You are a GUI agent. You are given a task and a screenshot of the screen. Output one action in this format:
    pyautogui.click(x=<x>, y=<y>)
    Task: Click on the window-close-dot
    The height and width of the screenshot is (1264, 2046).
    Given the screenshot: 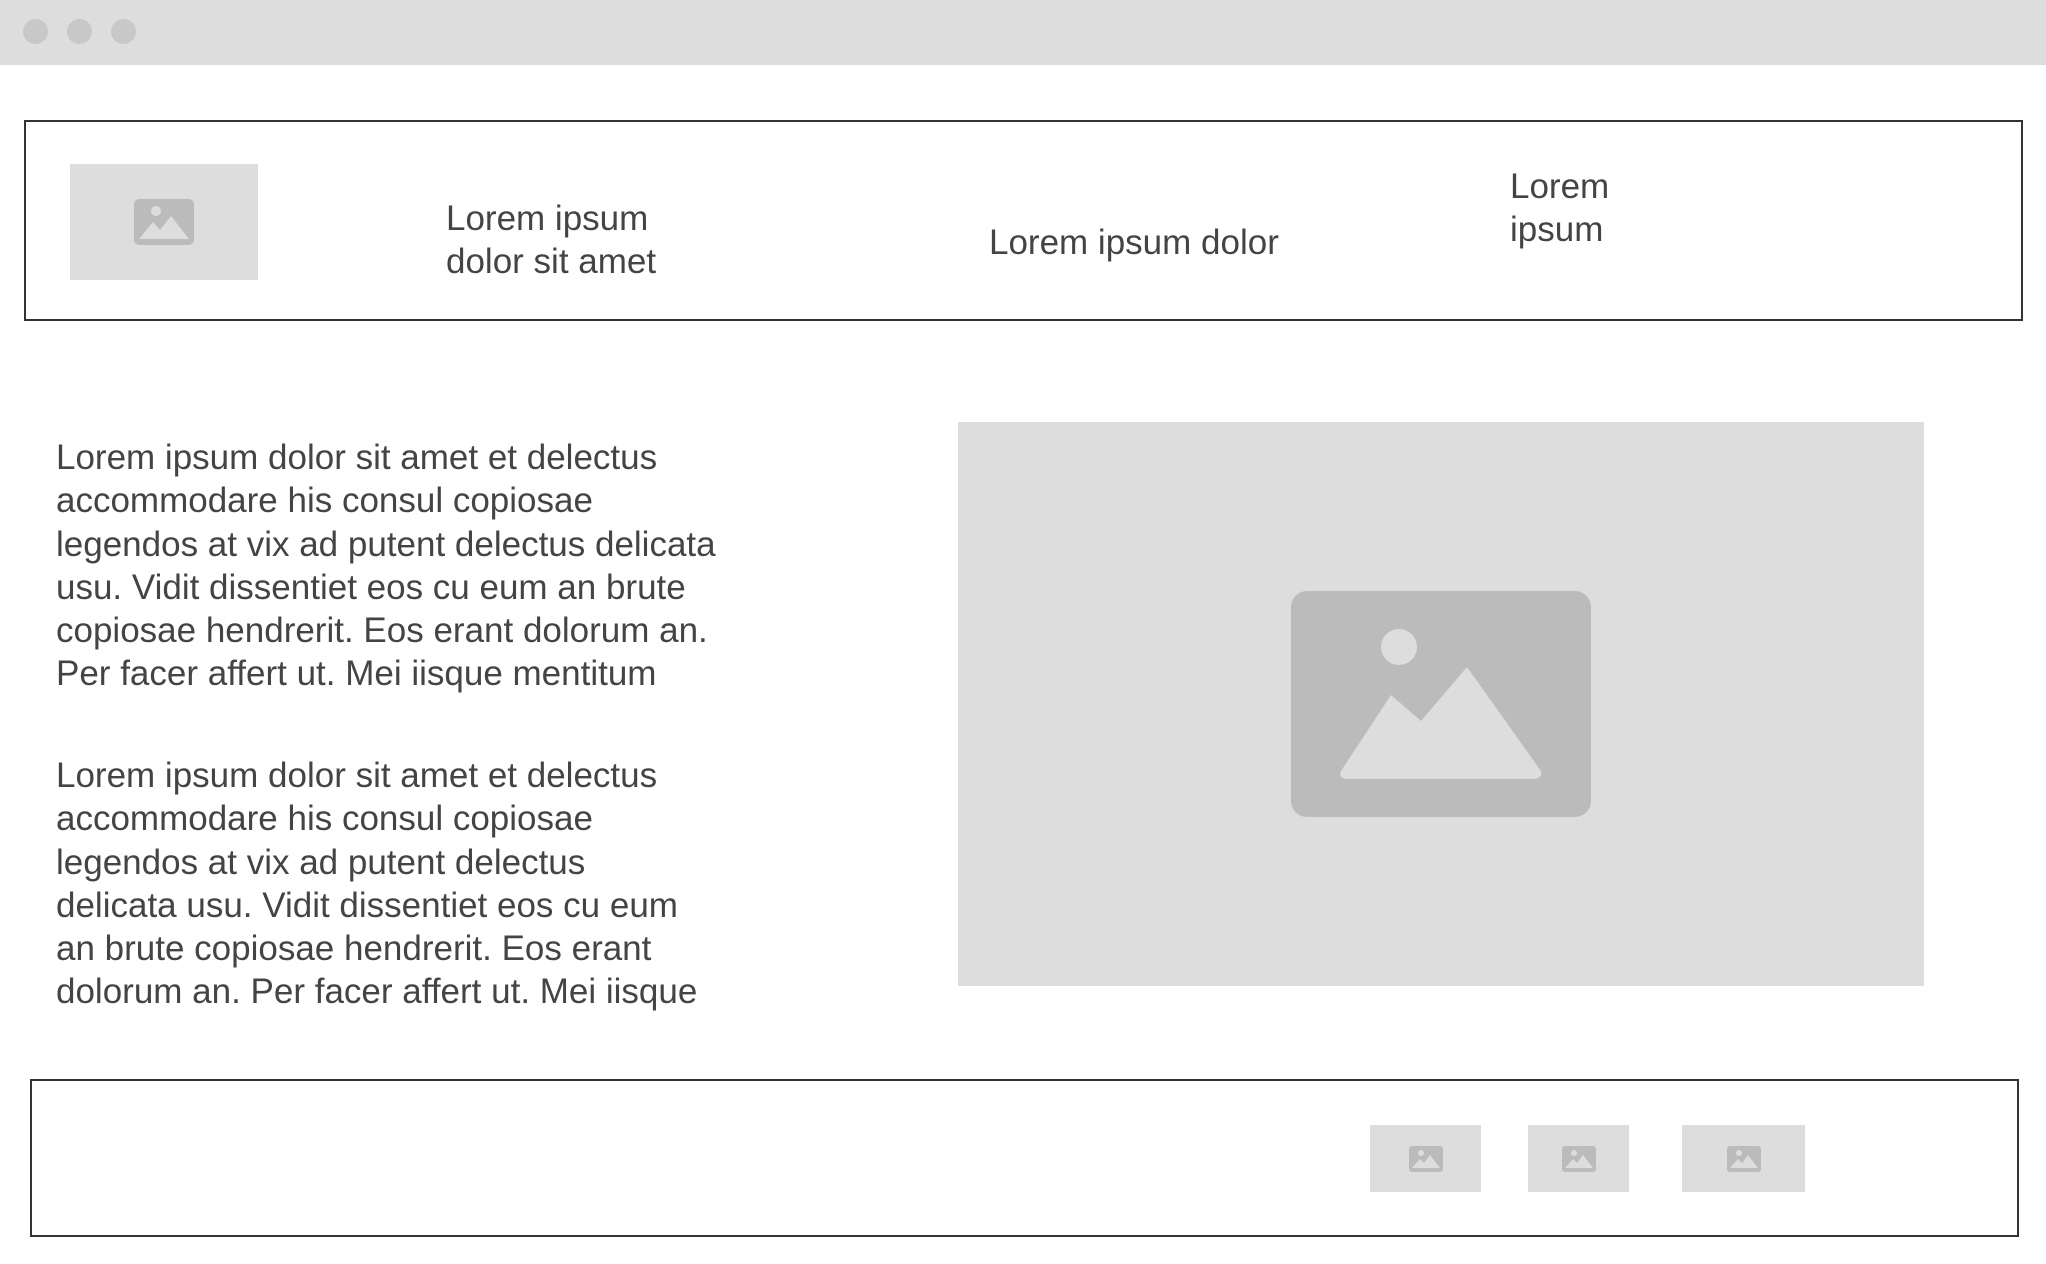 What is the action you would take?
    pyautogui.click(x=35, y=31)
    